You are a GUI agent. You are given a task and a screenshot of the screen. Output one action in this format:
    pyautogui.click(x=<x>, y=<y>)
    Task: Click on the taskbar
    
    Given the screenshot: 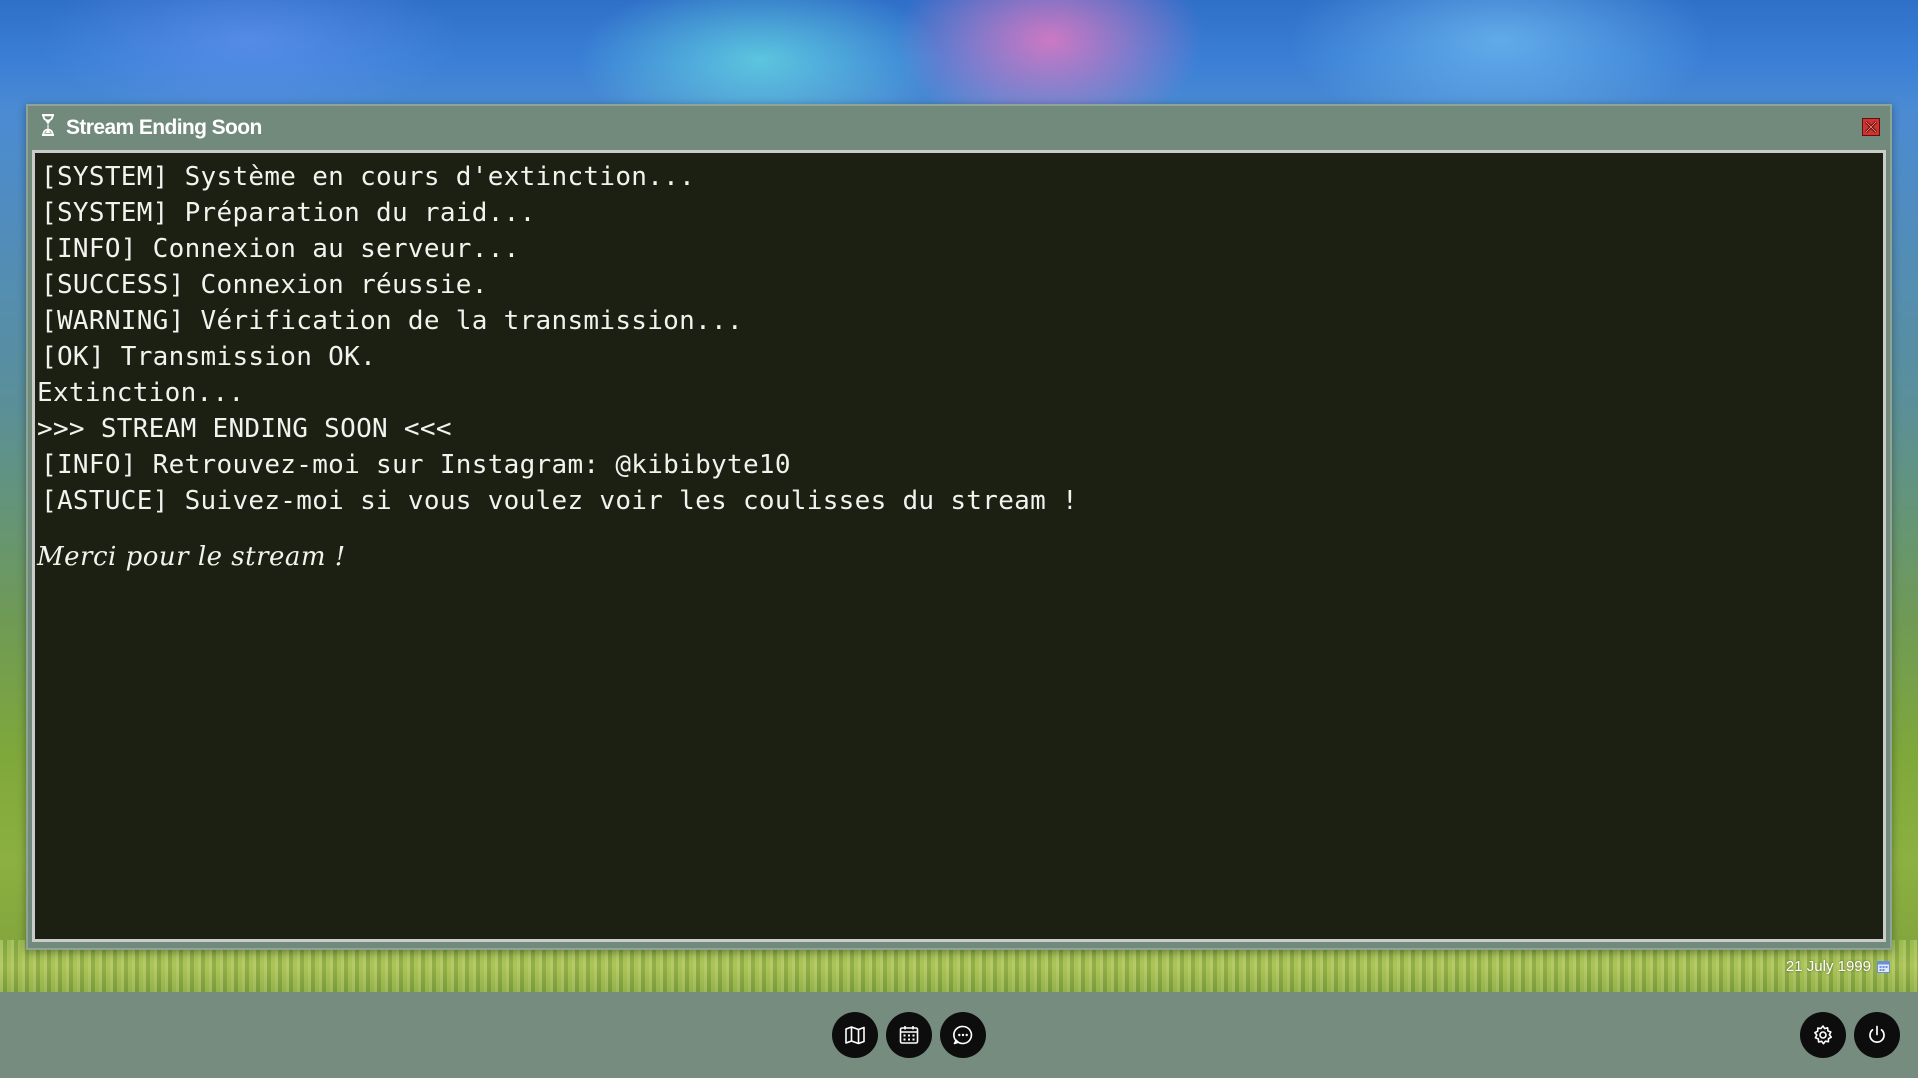 What is the action you would take?
    pyautogui.click(x=959, y=1035)
    